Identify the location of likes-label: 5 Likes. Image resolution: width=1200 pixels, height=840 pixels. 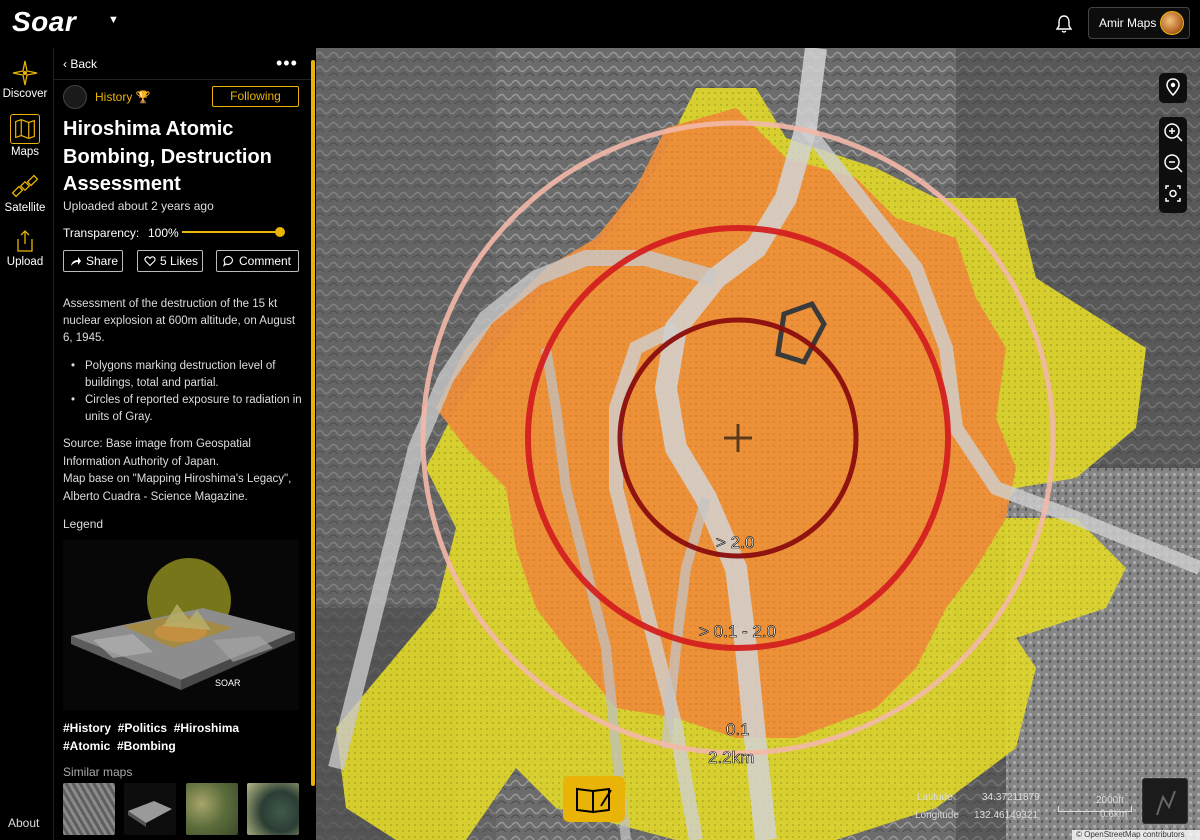
(179, 261).